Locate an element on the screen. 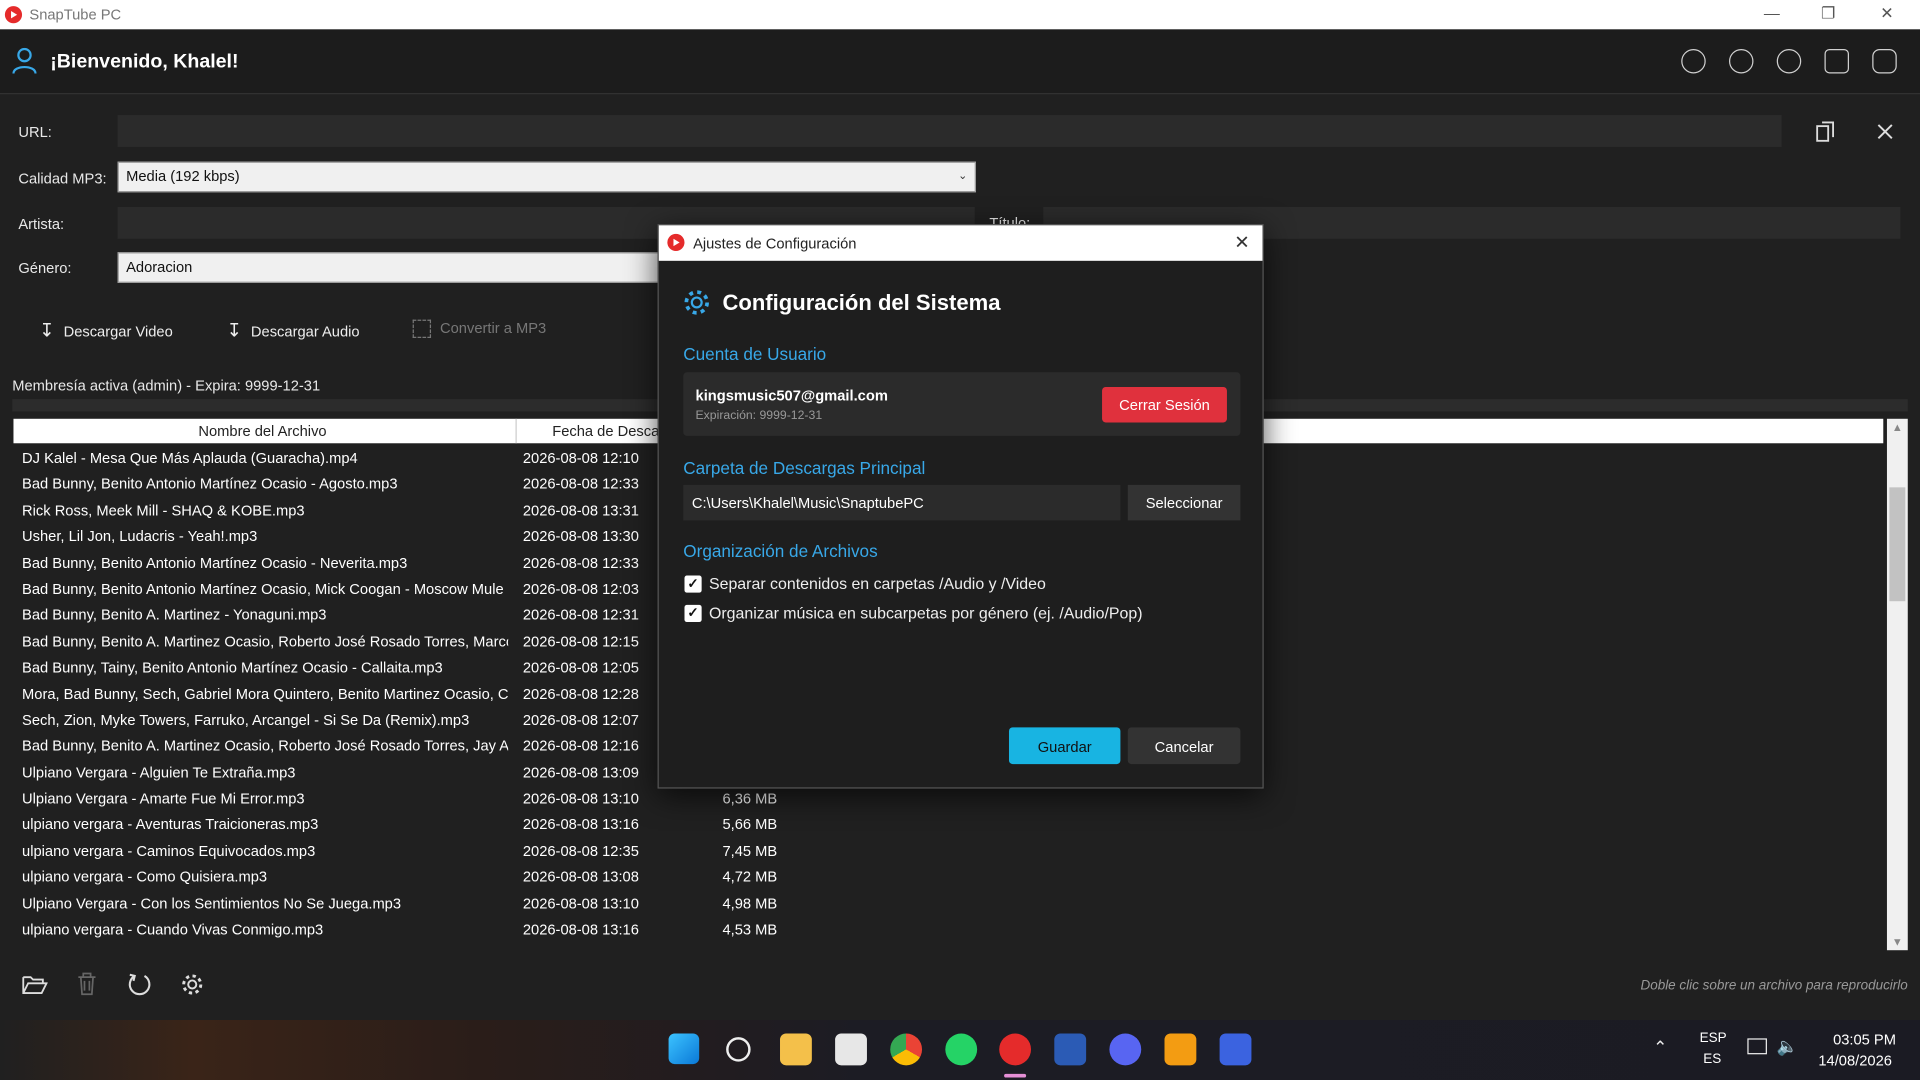 This screenshot has width=1920, height=1080. chrome-icon is located at coordinates (906, 1049).